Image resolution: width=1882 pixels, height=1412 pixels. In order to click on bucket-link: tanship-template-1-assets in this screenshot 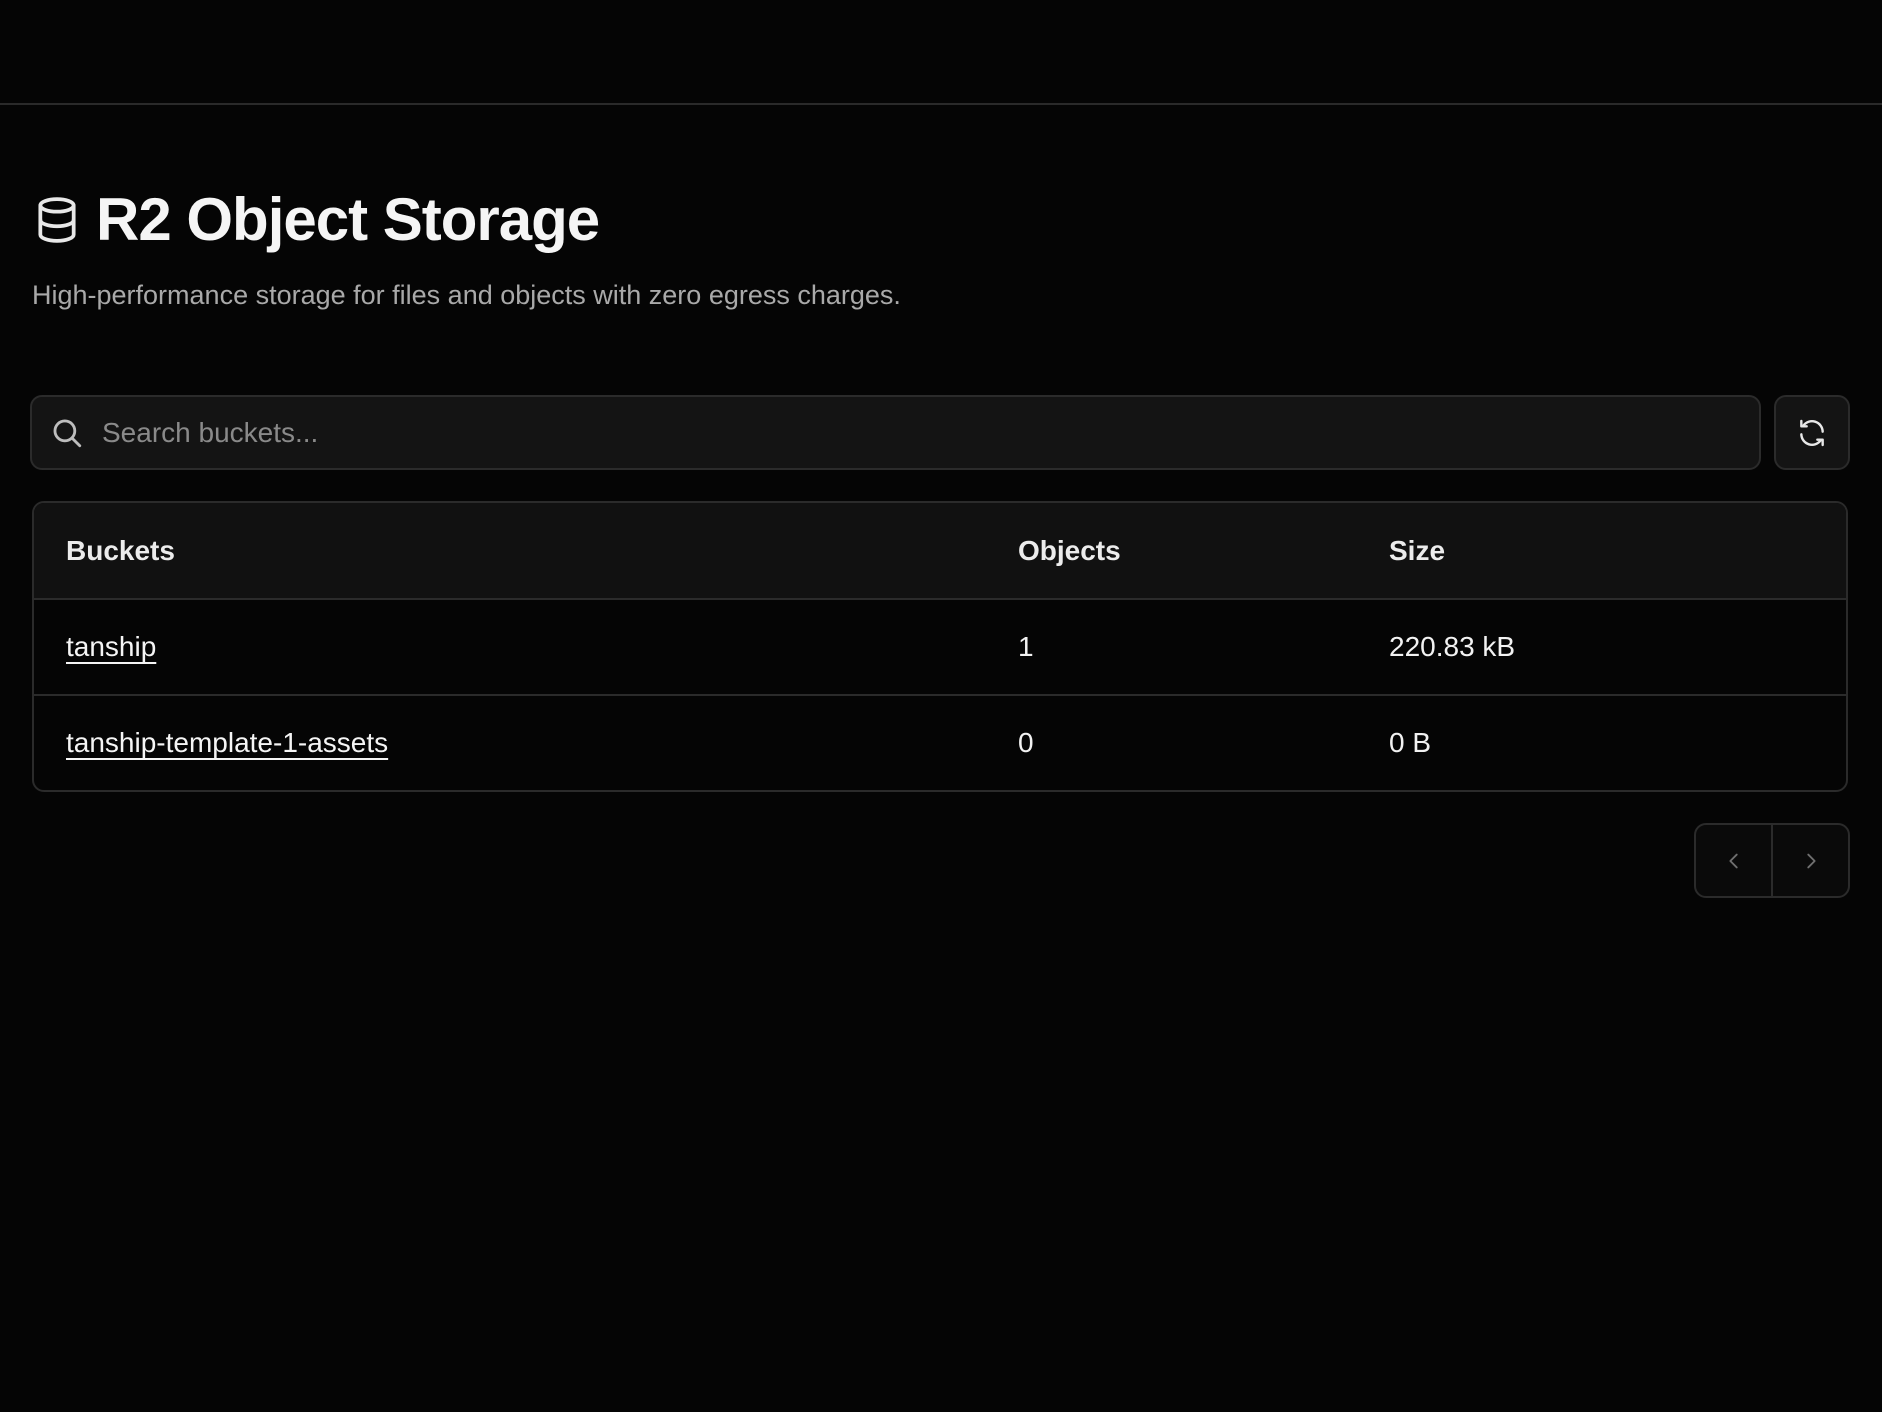, I will do `click(227, 742)`.